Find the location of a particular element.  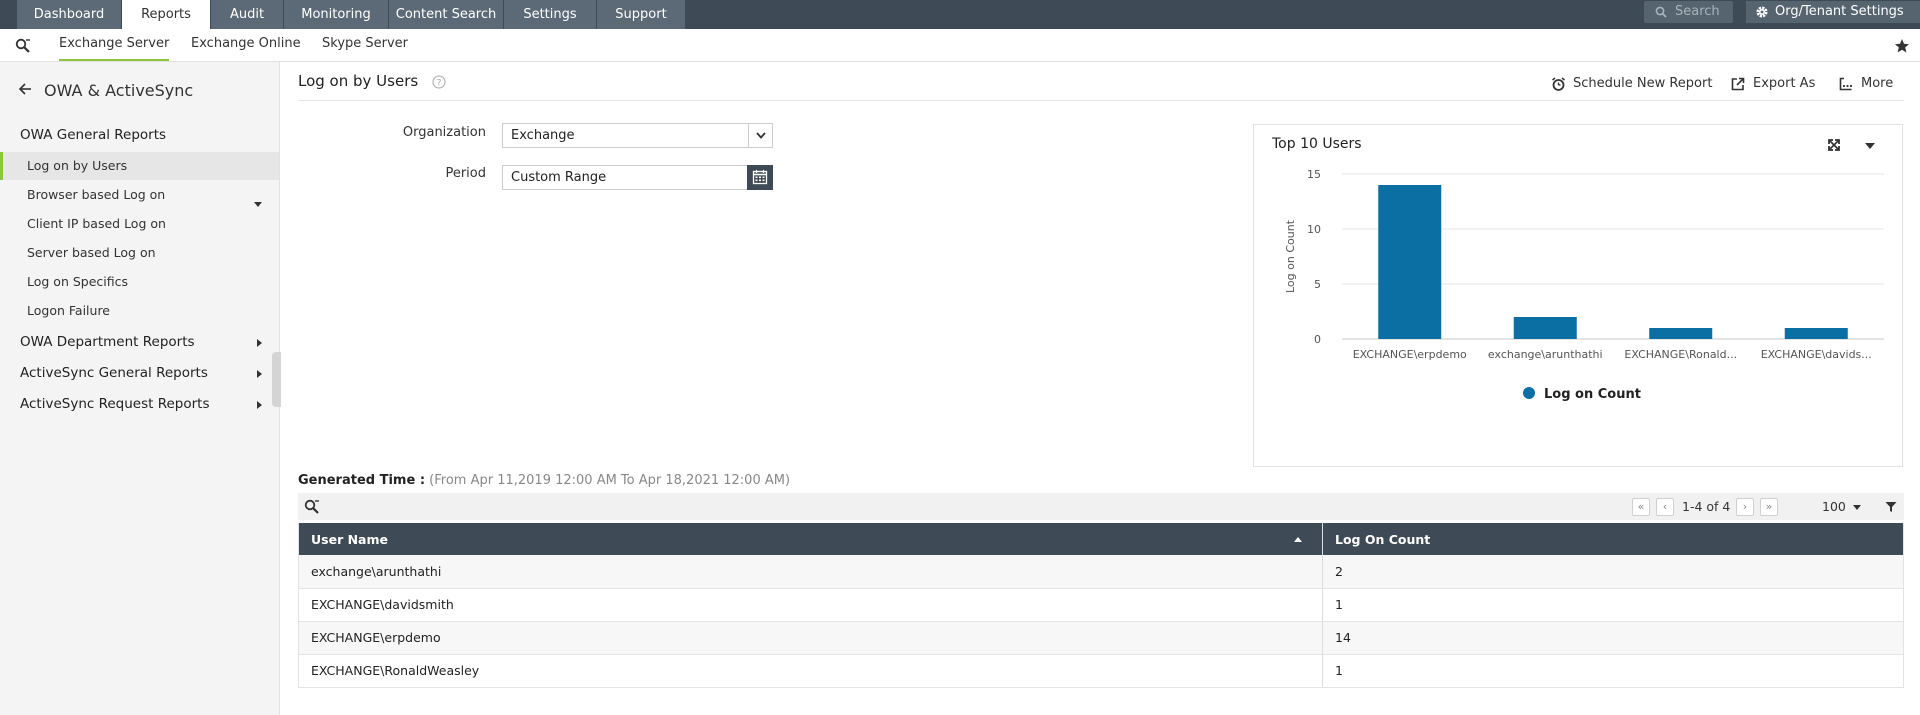

column-header-label: User Name is located at coordinates (349, 539).